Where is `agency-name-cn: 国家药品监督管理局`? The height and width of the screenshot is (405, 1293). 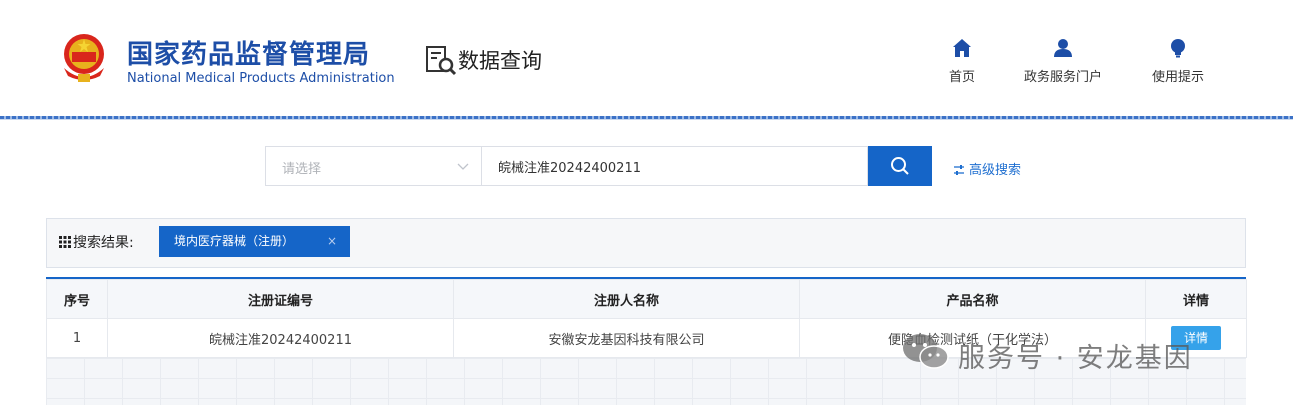
agency-name-cn: 国家药品监督管理局 is located at coordinates (249, 55).